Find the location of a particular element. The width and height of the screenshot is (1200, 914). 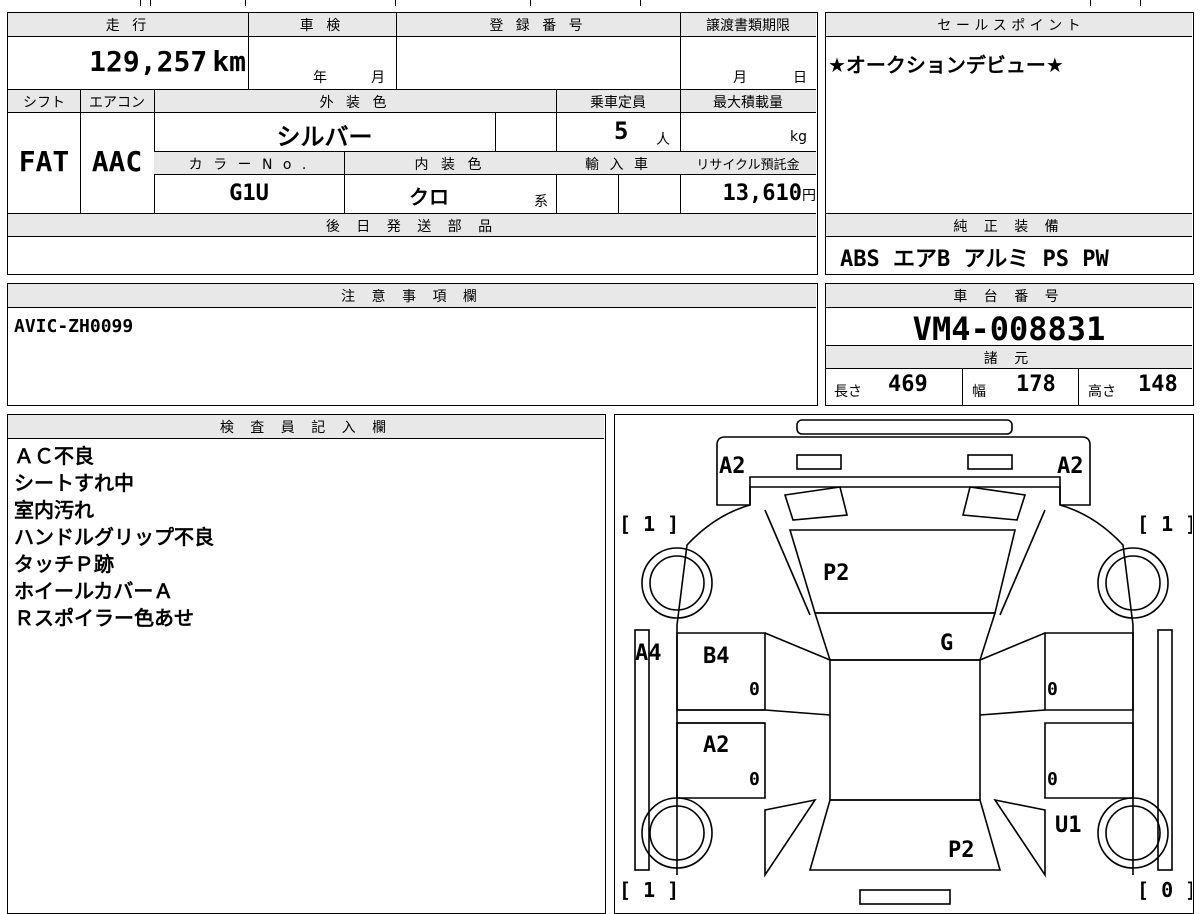

recycle-unit: 円 is located at coordinates (809, 196).